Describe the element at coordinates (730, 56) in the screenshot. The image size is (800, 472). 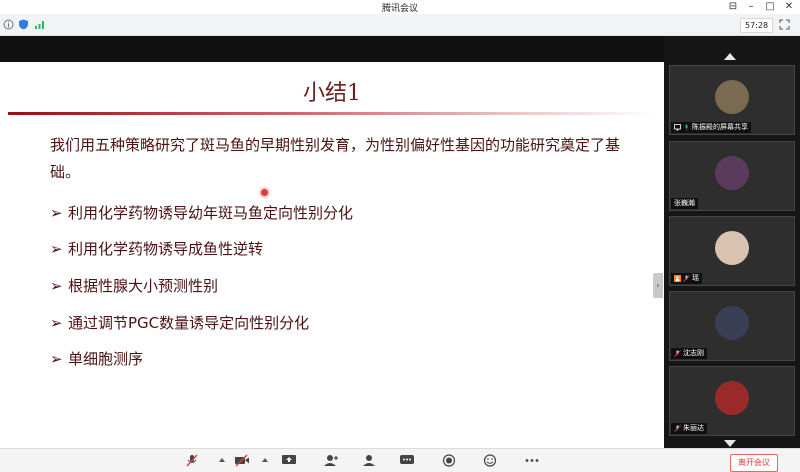
I see `scroll-up-arrow-icon` at that location.